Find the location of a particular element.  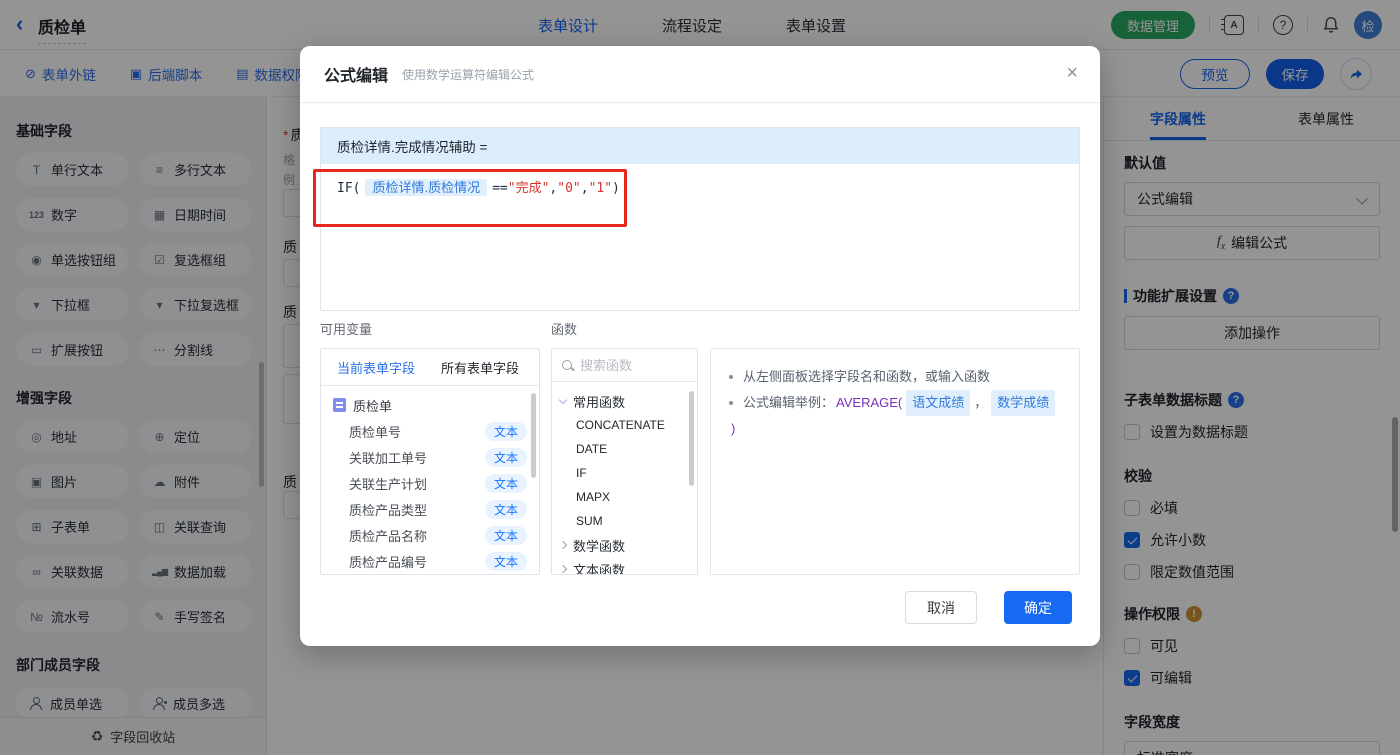

function-group-math: 数学函数 is located at coordinates (624, 545).